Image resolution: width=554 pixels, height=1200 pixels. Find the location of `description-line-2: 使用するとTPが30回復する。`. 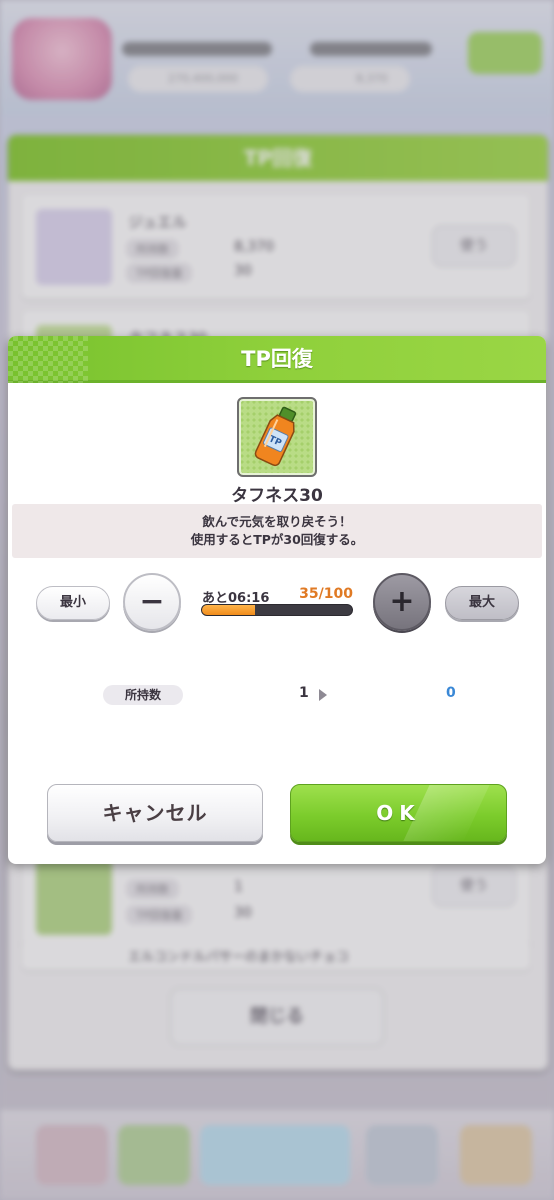

description-line-2: 使用するとTPが30回復する。 is located at coordinates (277, 539).